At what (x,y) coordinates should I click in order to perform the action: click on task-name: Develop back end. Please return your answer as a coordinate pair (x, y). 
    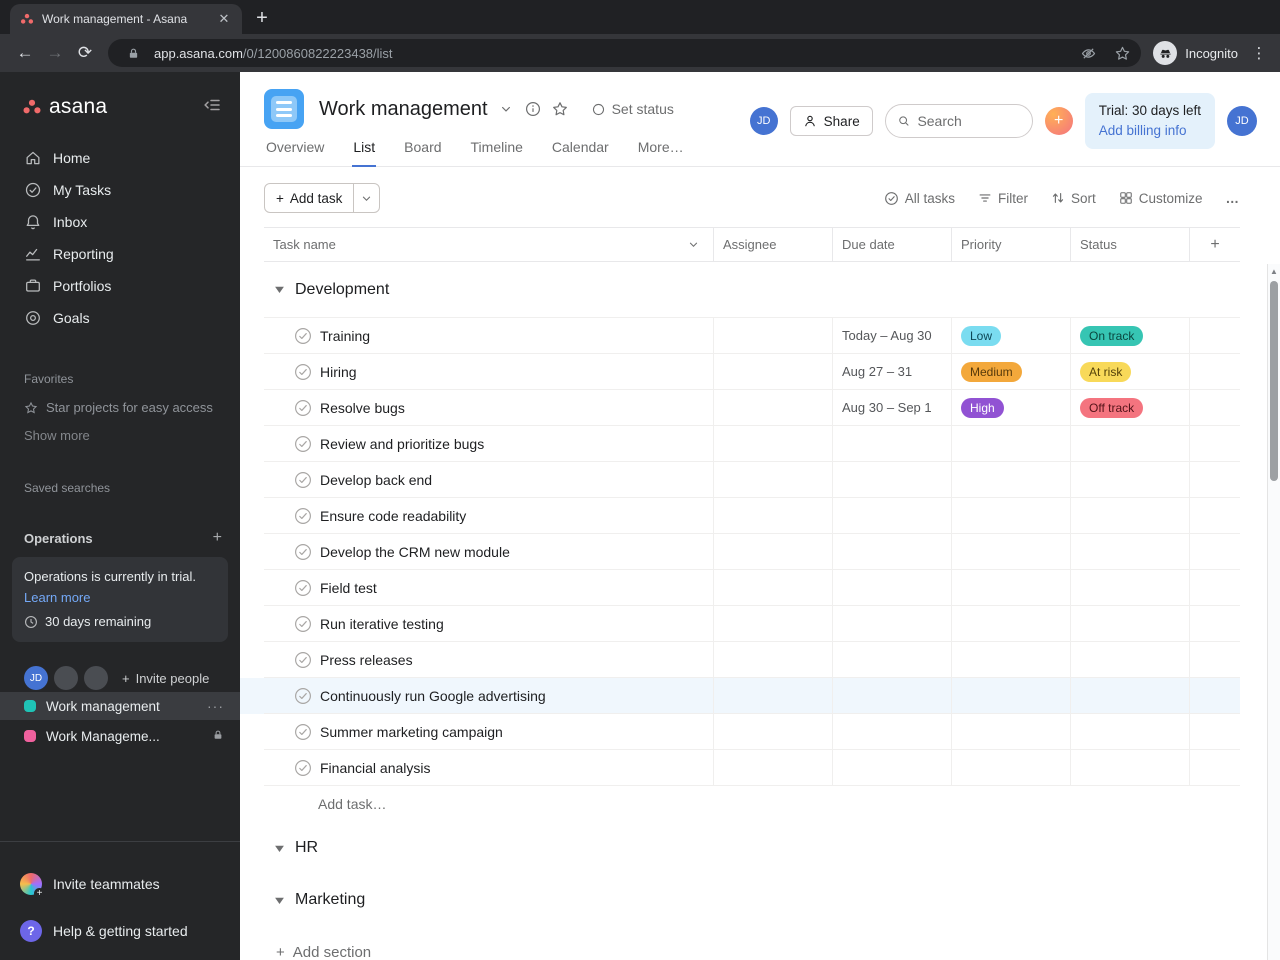
    Looking at the image, I should click on (376, 480).